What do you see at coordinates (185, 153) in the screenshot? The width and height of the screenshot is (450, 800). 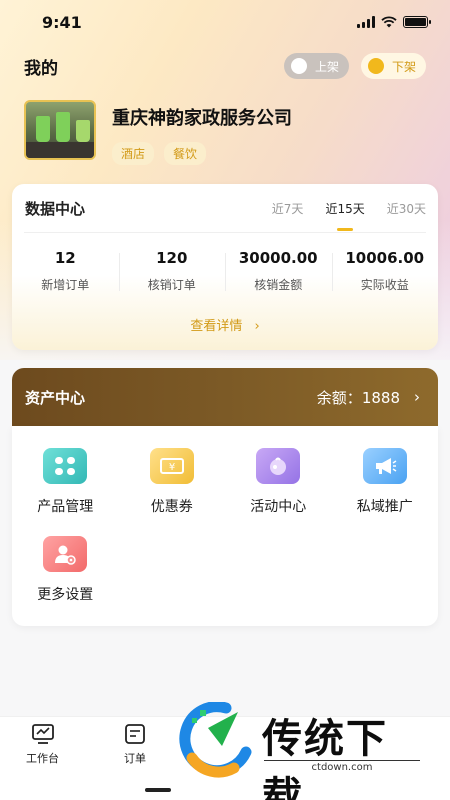 I see `tag-dining: 餐饮` at bounding box center [185, 153].